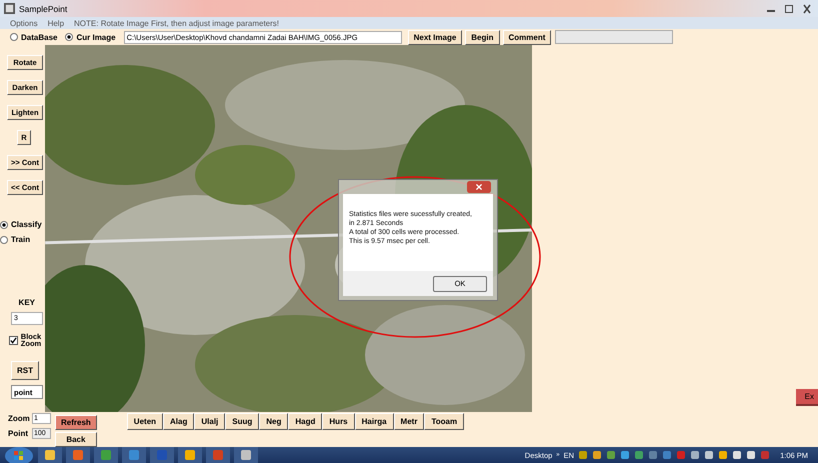 The image size is (818, 463). I want to click on category-button: Hurs, so click(338, 421).